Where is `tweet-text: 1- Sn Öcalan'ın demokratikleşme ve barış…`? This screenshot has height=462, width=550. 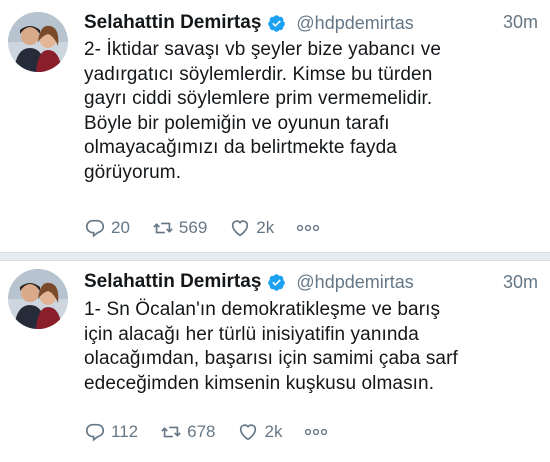 tweet-text: 1- Sn Öcalan'ın demokratikleşme ve barış… is located at coordinates (271, 346).